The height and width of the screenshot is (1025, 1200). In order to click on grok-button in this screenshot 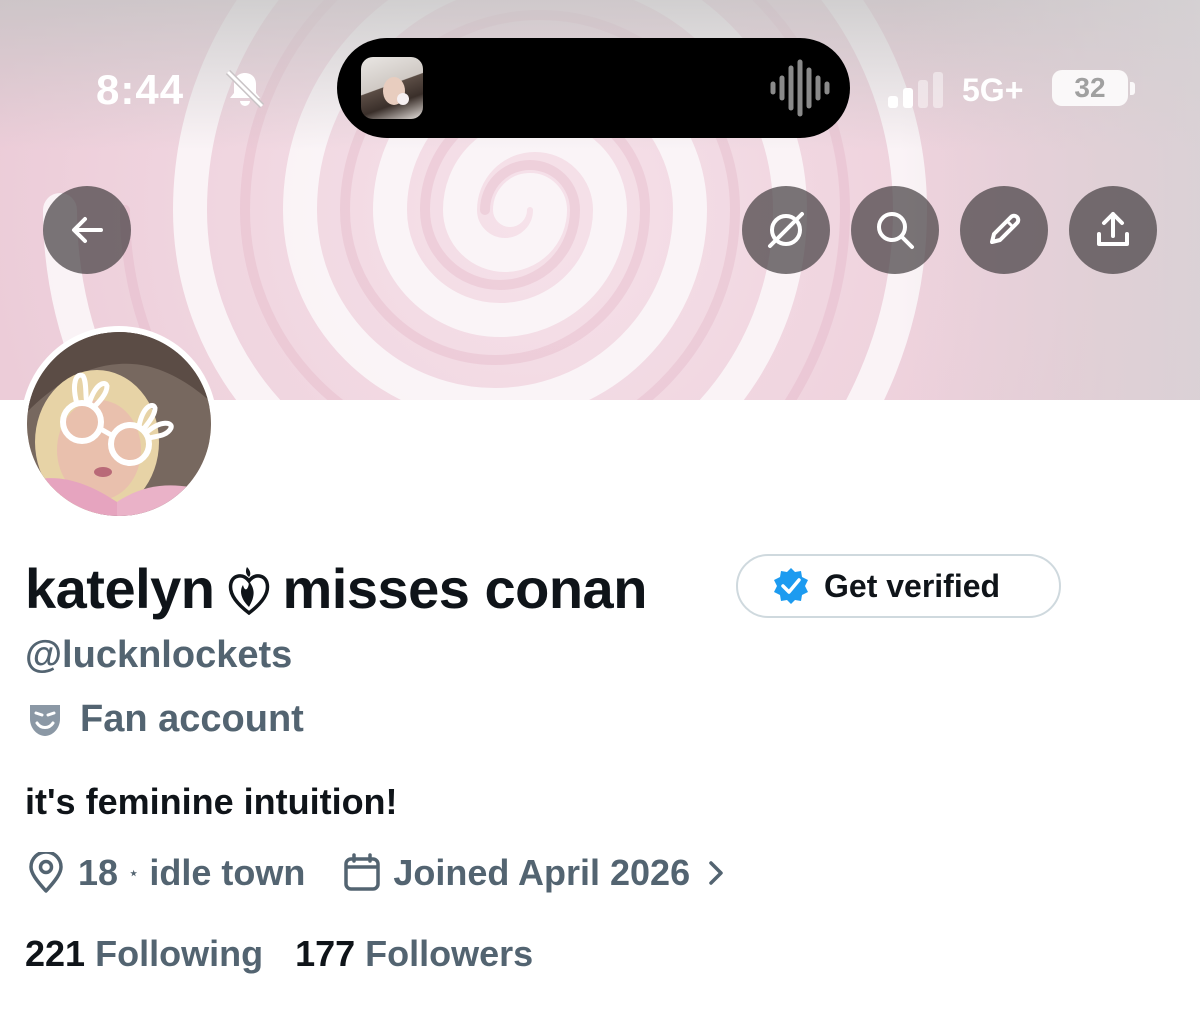, I will do `click(786, 230)`.